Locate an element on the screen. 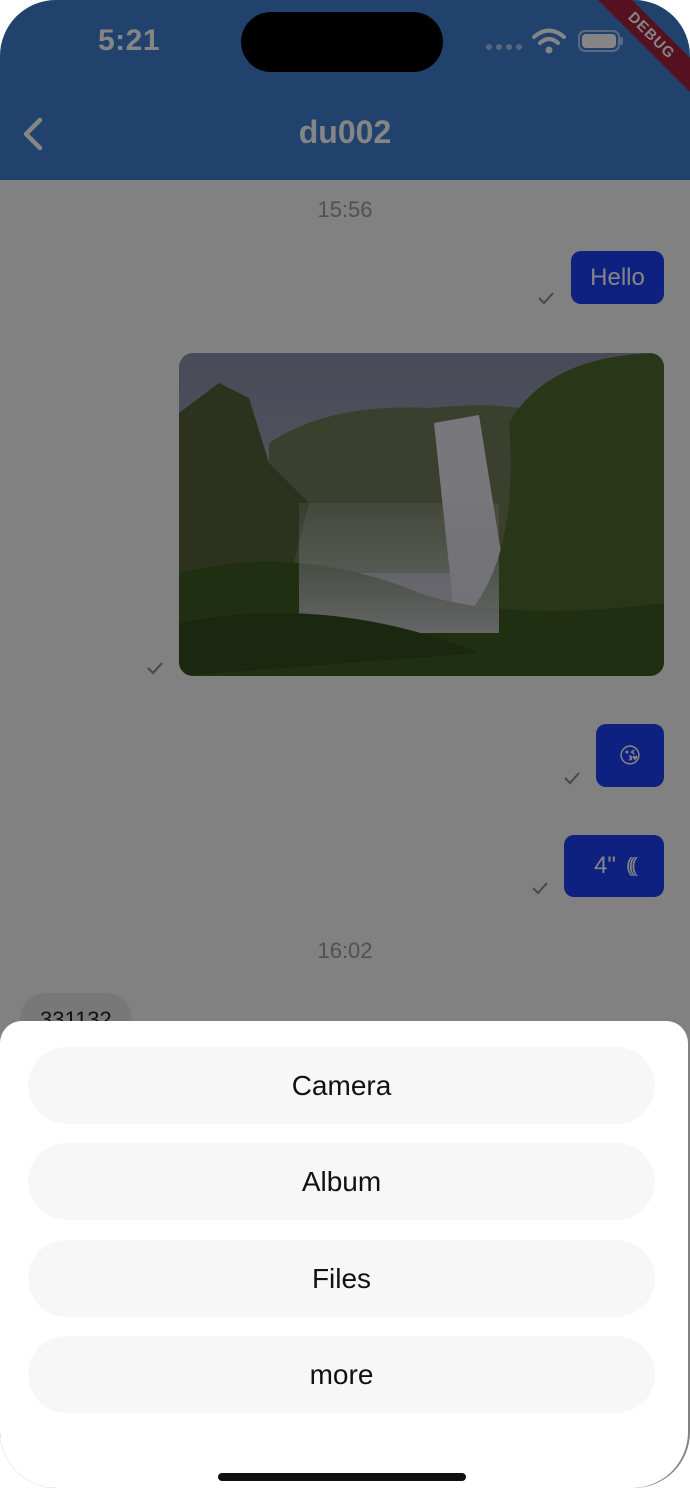 This screenshot has height=1488, width=690. more-option-button: more is located at coordinates (341, 1374).